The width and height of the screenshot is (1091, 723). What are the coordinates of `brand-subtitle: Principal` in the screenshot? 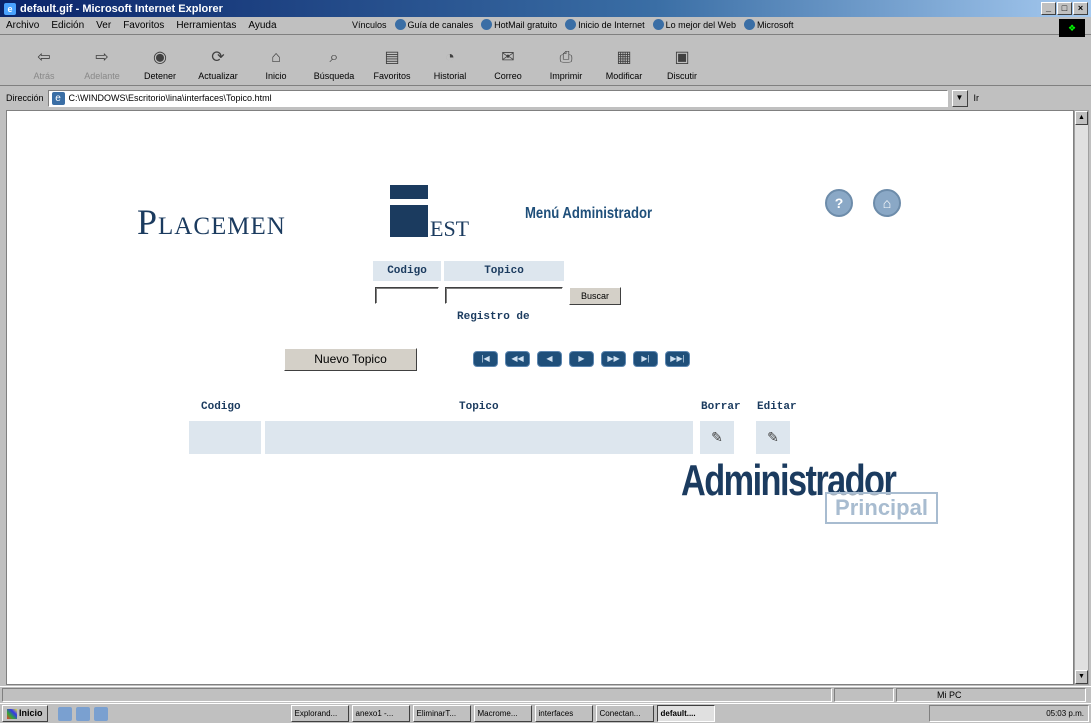 It's located at (881, 508).